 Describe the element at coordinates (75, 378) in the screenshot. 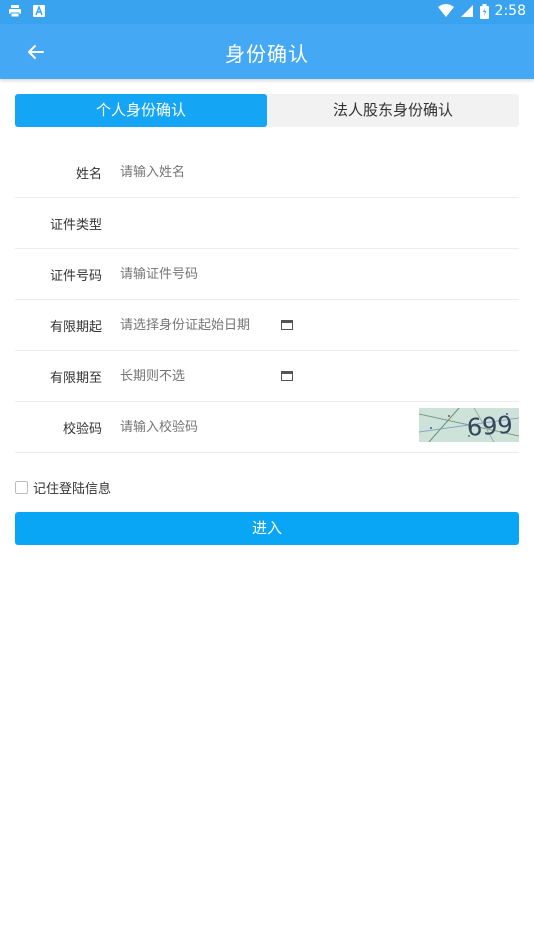

I see `valid-to-label: 有限期至` at that location.